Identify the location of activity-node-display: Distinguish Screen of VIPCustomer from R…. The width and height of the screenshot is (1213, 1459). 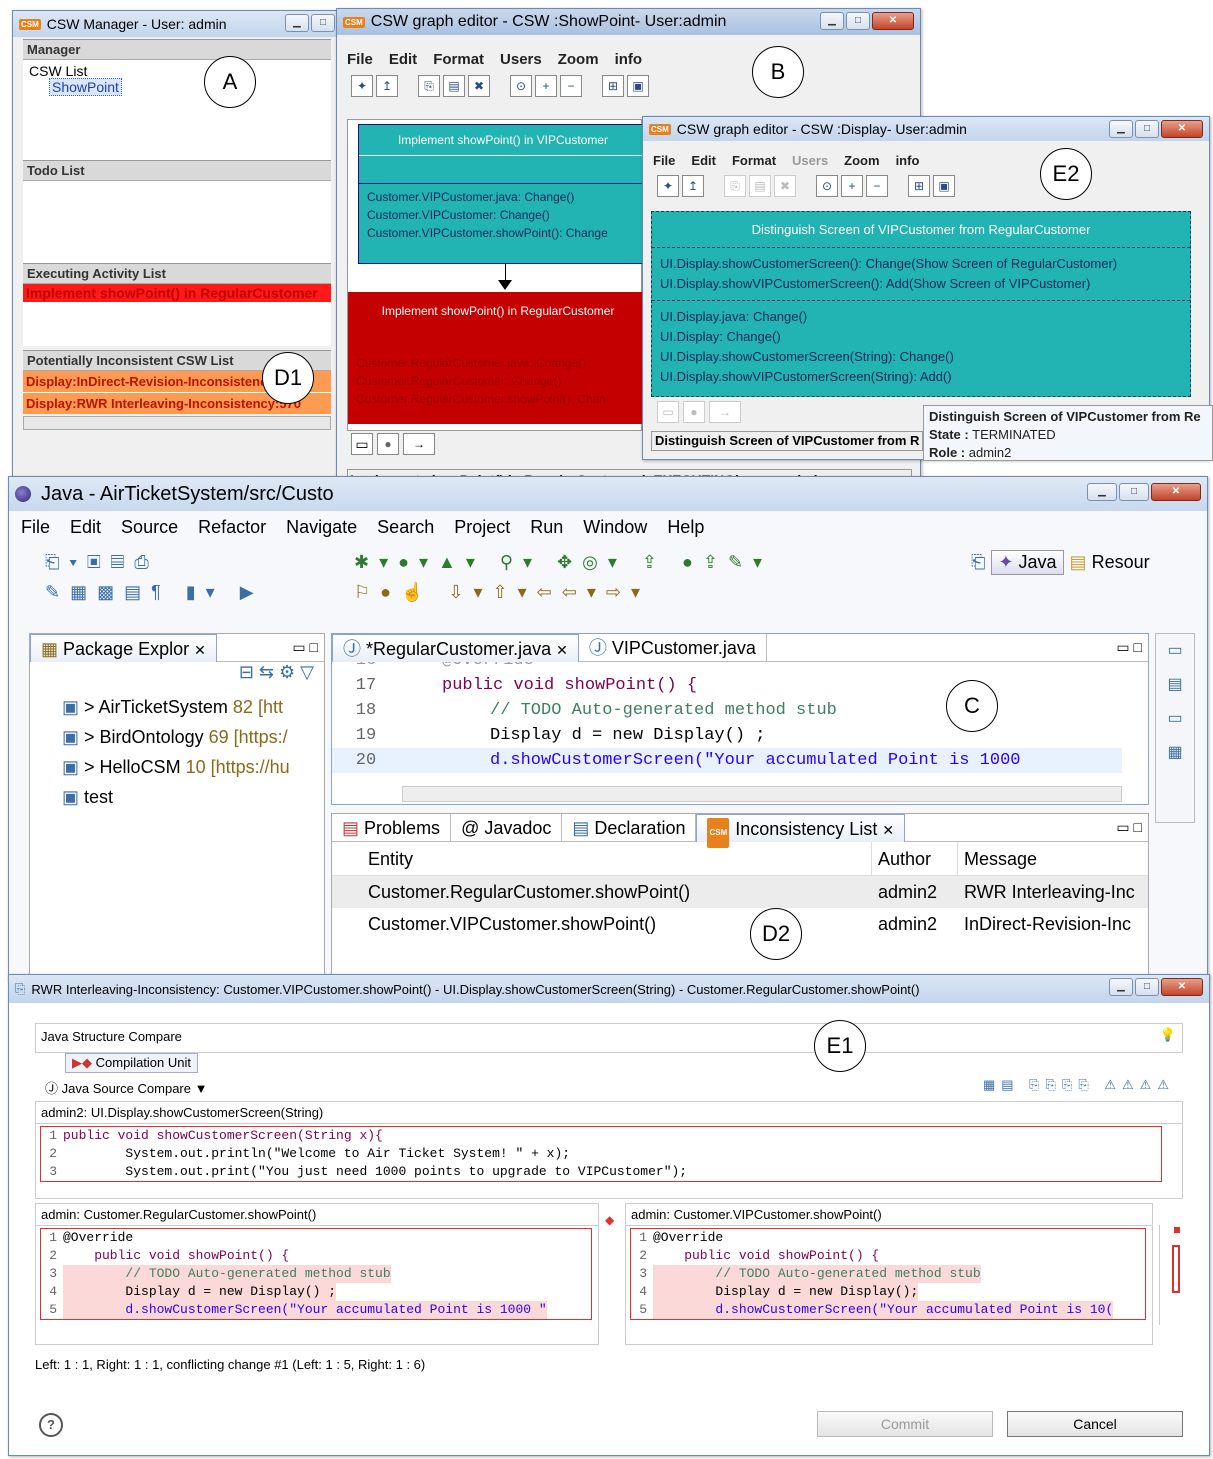
(921, 304).